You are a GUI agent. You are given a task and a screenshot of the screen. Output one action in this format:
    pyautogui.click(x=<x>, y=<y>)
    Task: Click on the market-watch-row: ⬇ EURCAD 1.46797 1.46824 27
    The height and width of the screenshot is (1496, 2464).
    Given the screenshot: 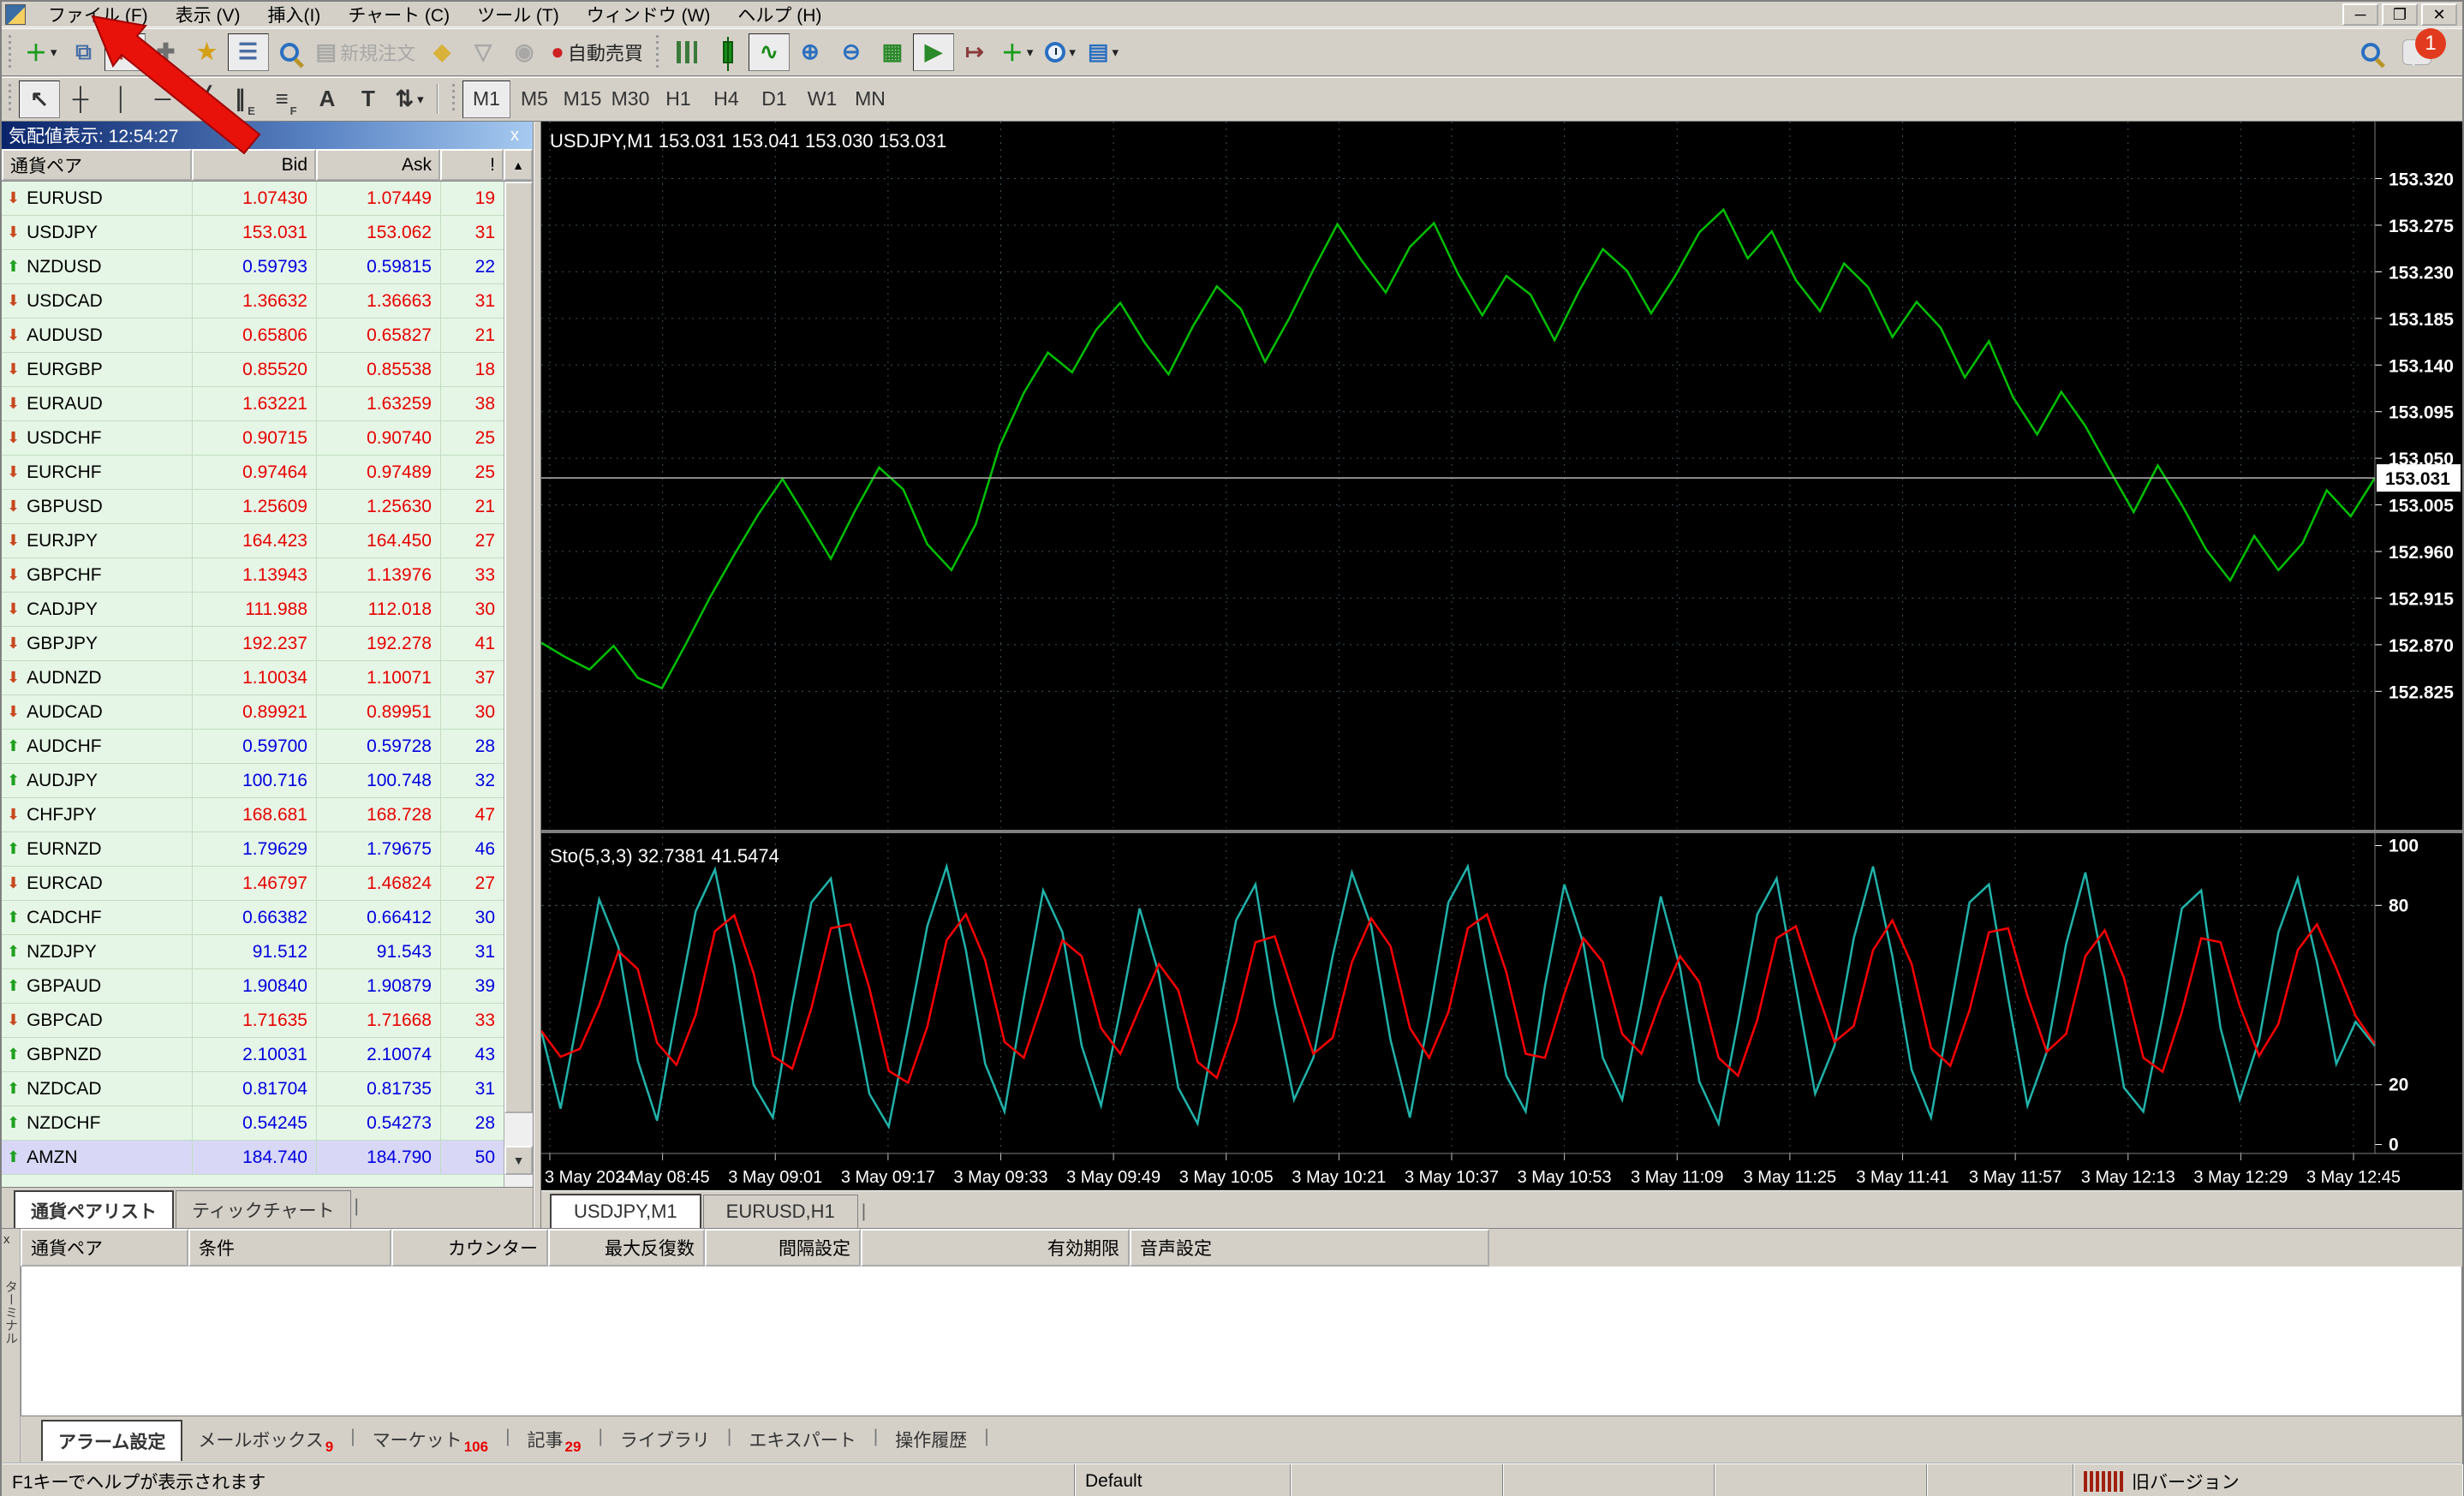 What is the action you would take?
    pyautogui.click(x=253, y=884)
    